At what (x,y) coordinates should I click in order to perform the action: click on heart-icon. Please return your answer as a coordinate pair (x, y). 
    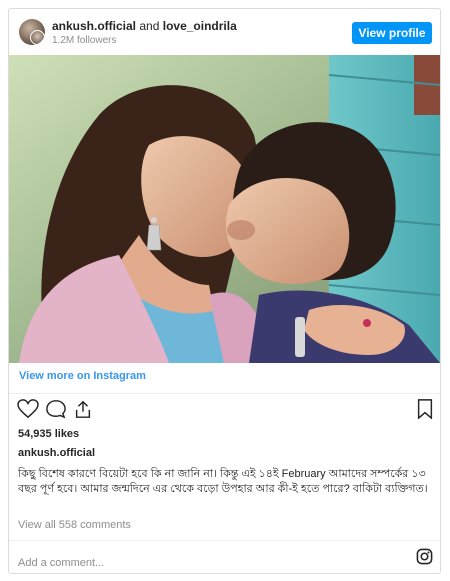
    Looking at the image, I should click on (28, 409).